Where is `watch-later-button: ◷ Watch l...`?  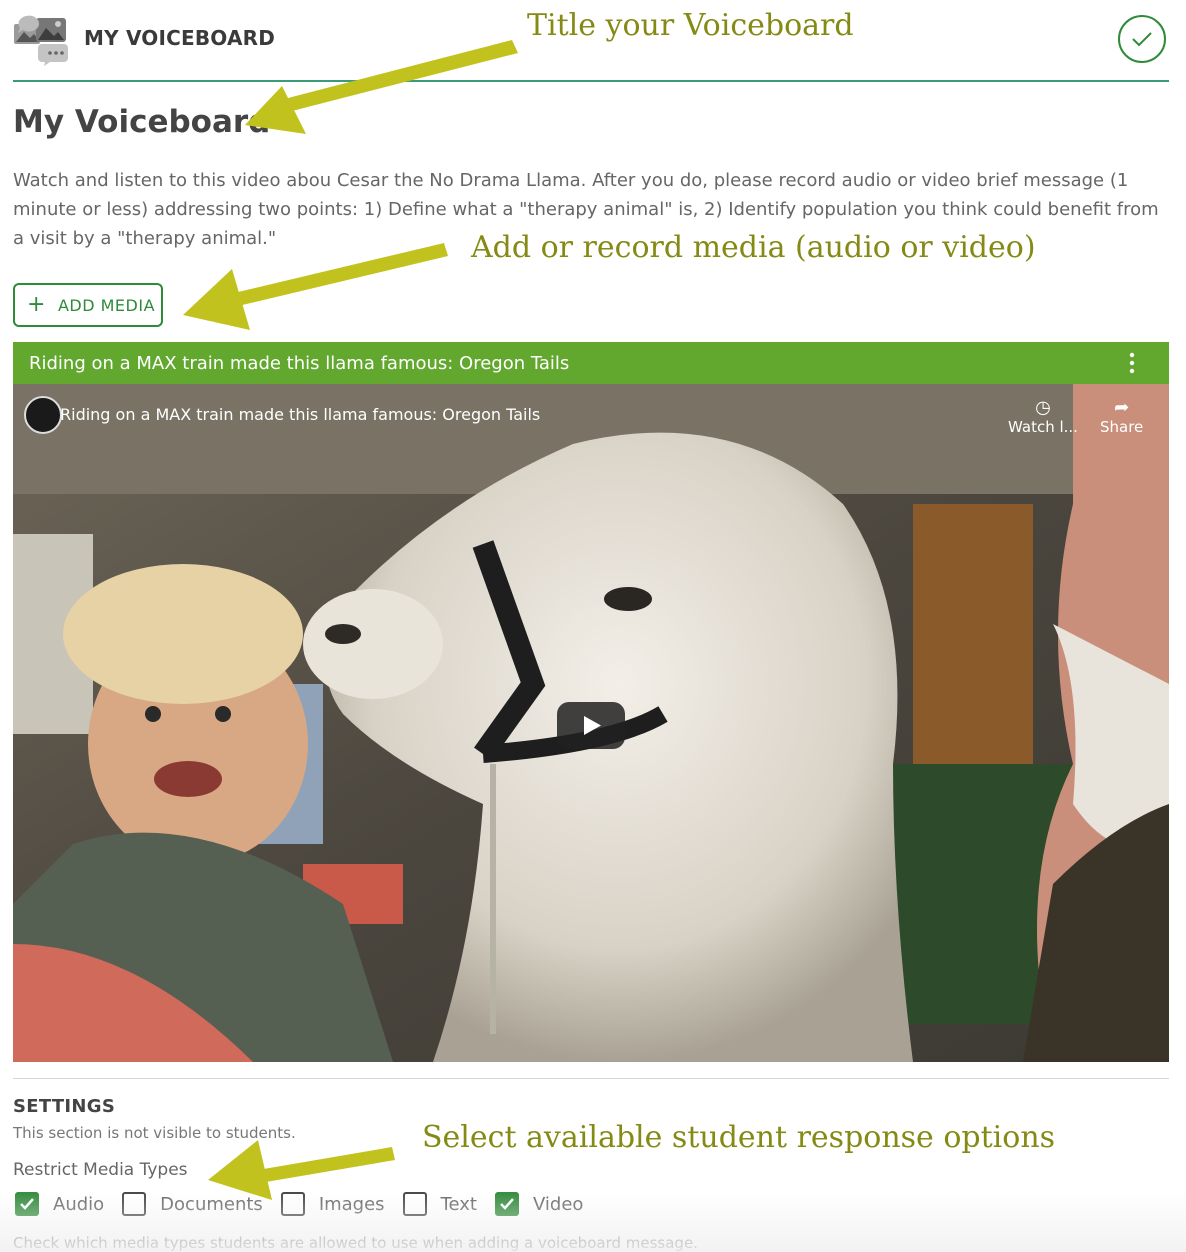
watch-later-button: ◷ Watch l... is located at coordinates (1043, 417).